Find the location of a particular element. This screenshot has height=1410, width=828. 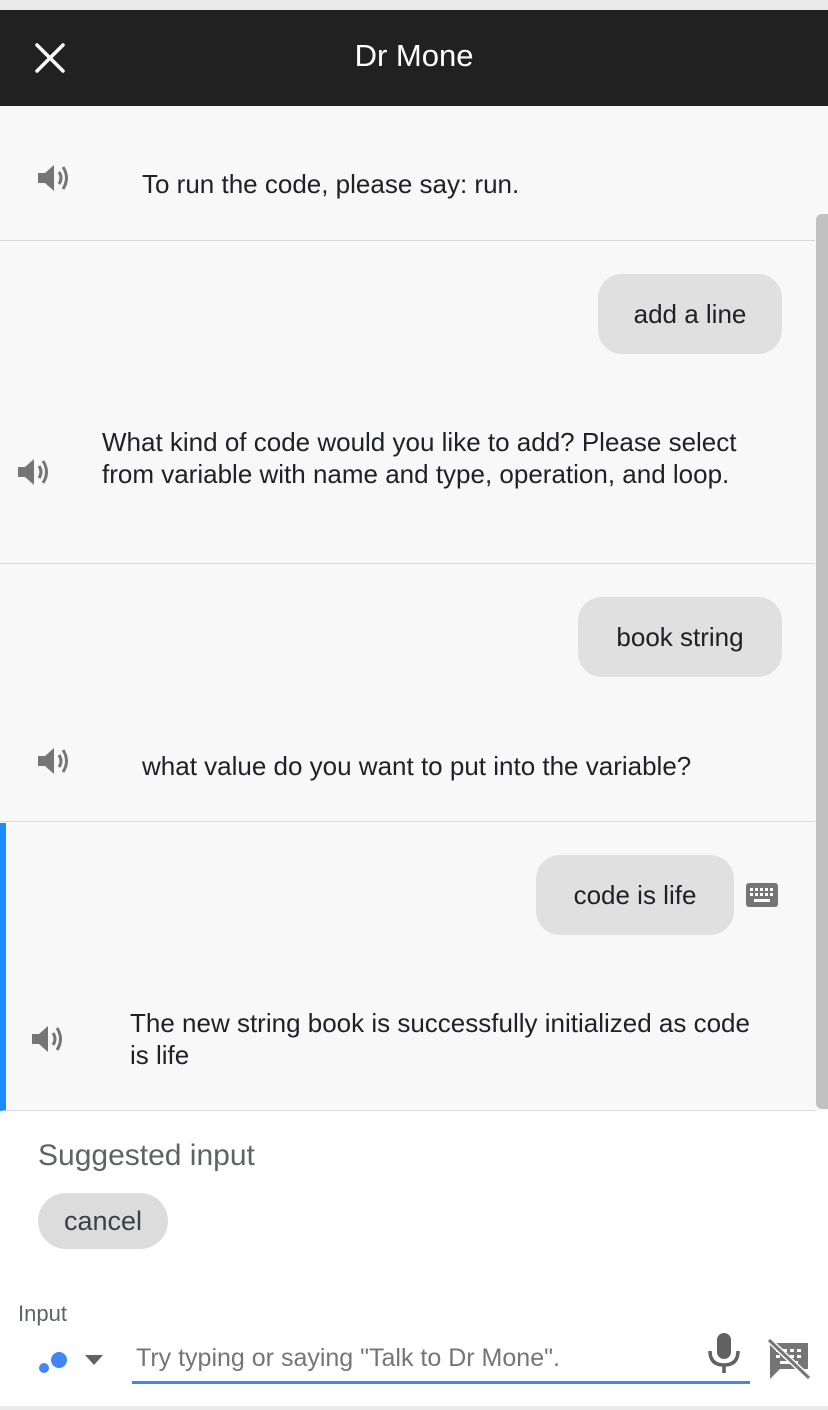

keyboard-icon is located at coordinates (762, 895).